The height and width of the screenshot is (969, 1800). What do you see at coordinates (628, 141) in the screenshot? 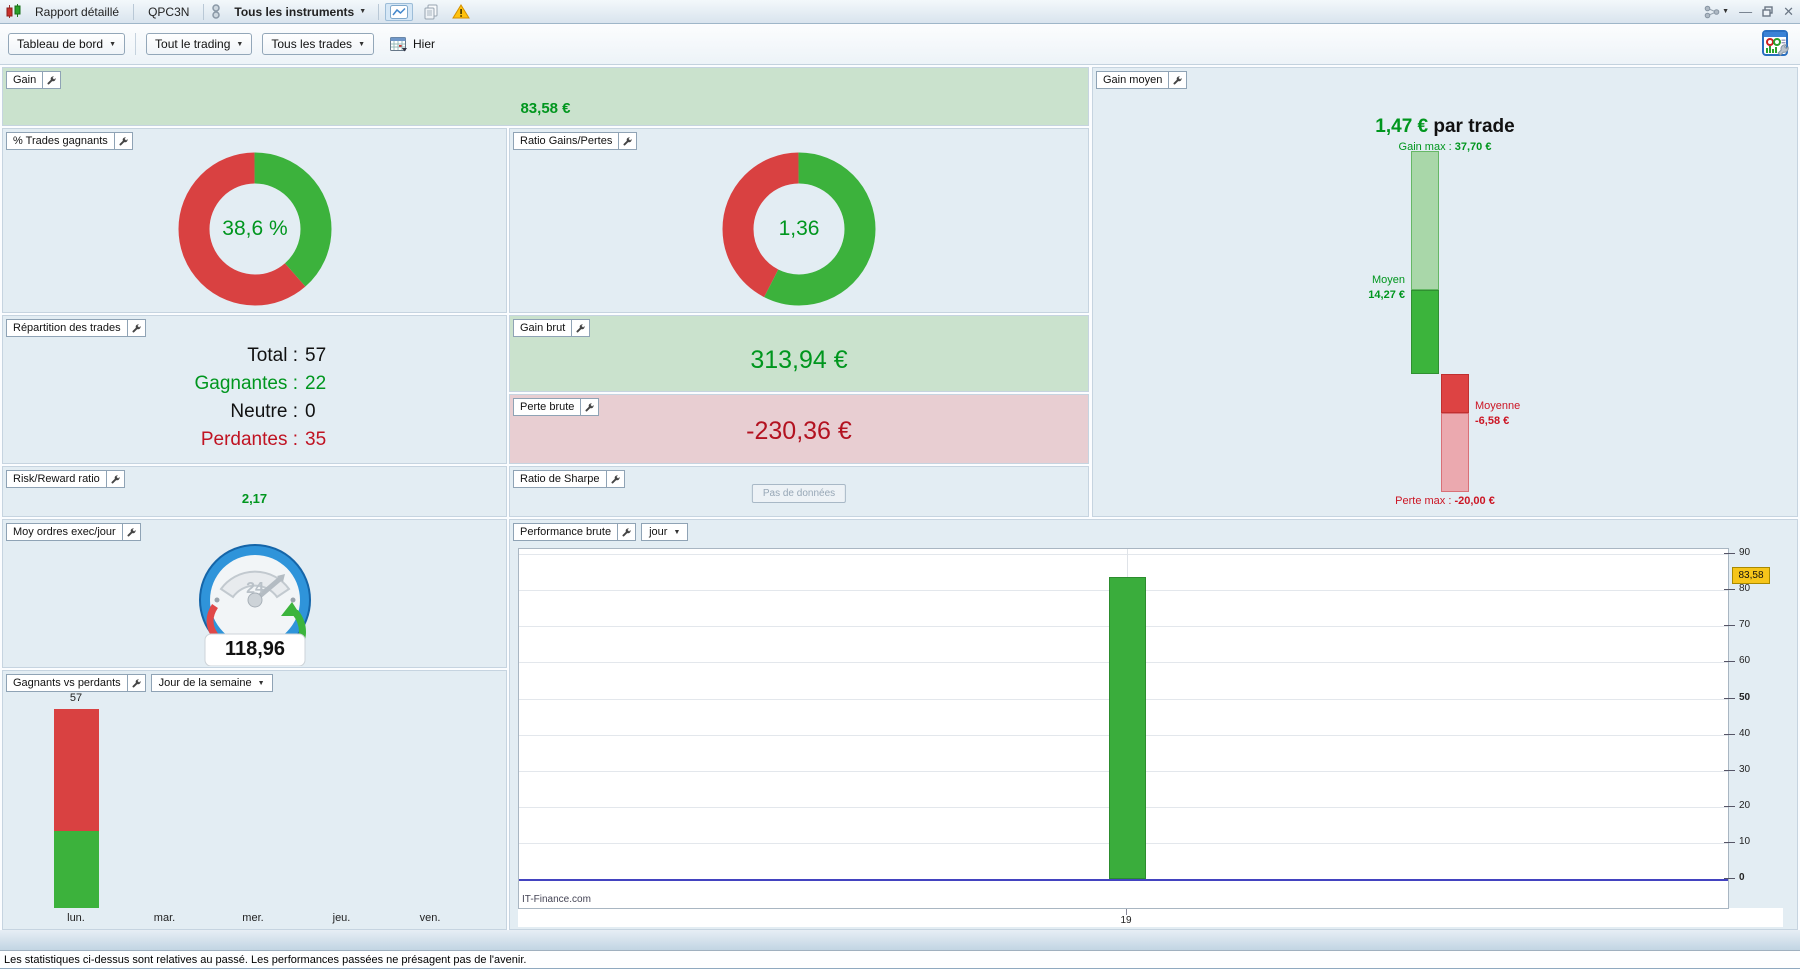
I see `ratio-gp-settings-wrench-button` at bounding box center [628, 141].